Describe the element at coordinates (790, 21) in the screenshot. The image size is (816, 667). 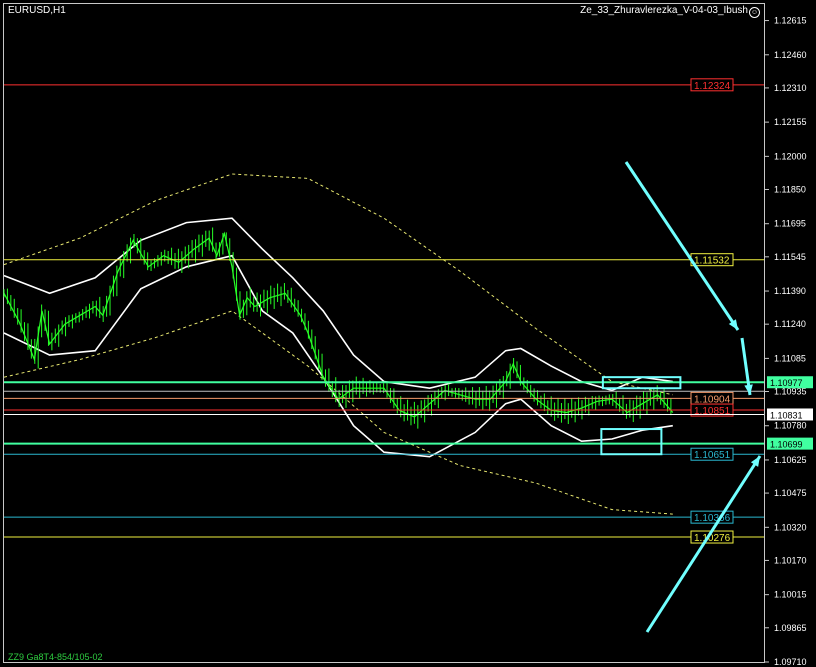
I see `y-tick-label-0: 1.12615` at that location.